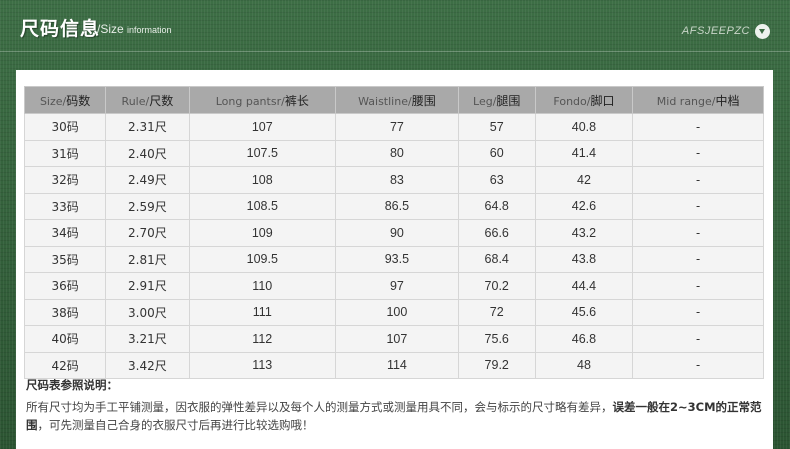  I want to click on table-cell: 40码, so click(65, 339).